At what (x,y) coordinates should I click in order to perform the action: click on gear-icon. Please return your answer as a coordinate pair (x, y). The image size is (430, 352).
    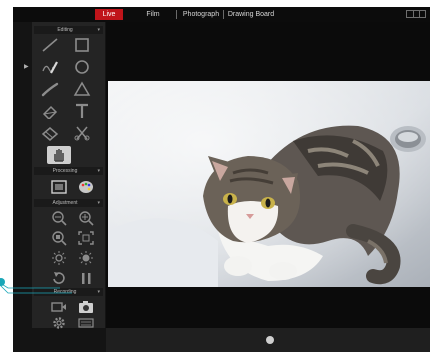
    Looking at the image, I should click on (59, 323).